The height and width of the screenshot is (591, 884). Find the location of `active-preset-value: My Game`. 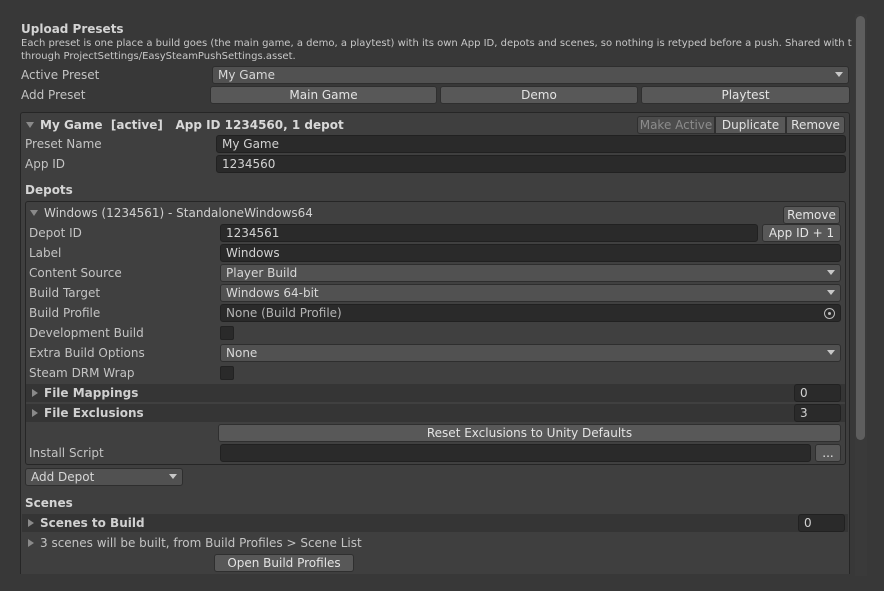

active-preset-value: My Game is located at coordinates (246, 75).